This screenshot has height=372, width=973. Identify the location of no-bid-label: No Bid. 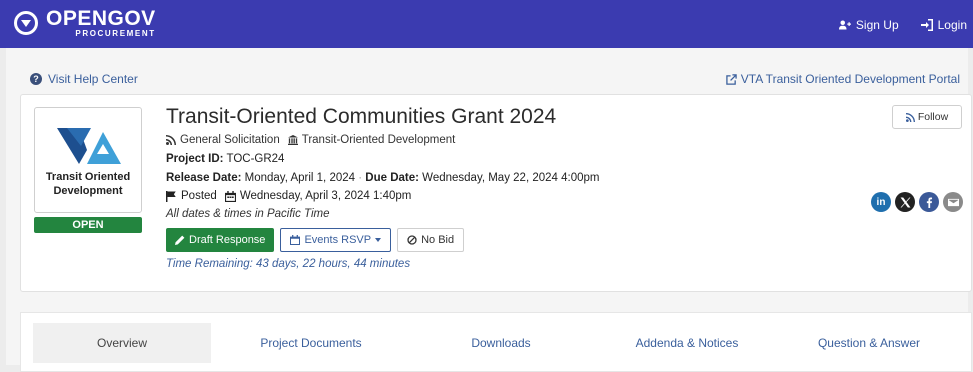
(438, 240).